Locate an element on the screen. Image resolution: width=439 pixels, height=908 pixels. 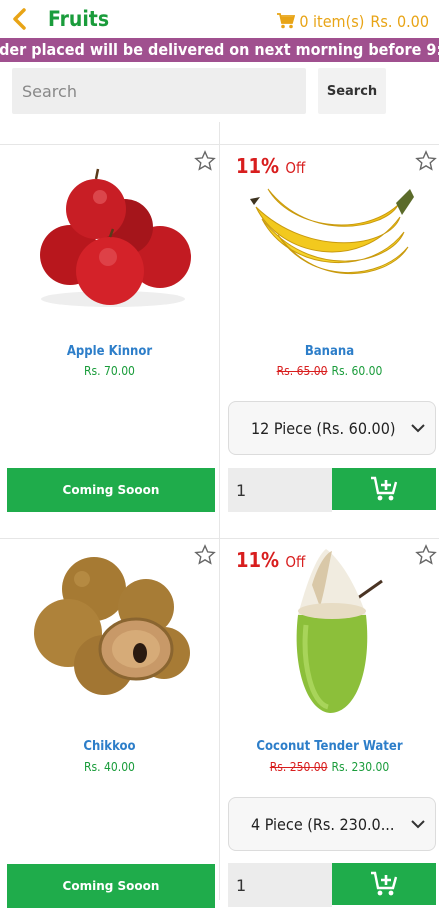
discount-badge: 11% Off is located at coordinates (270, 166).